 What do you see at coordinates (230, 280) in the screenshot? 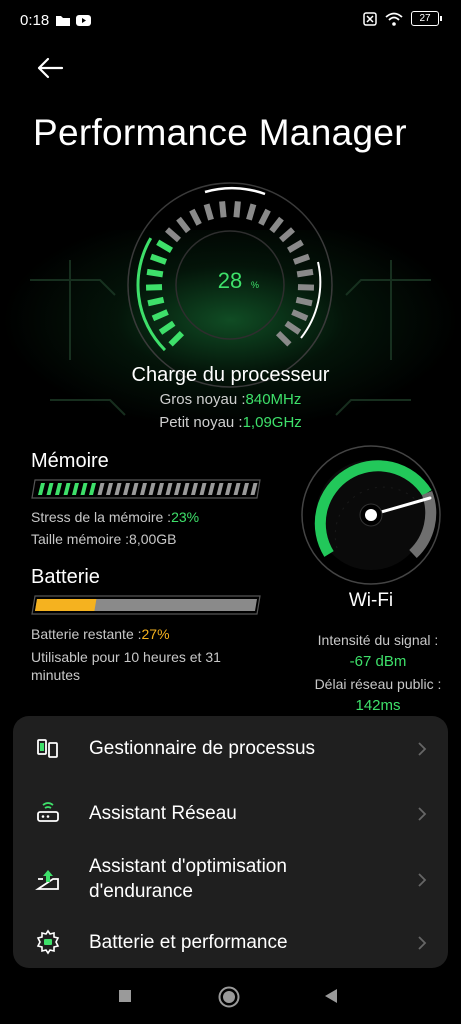
I see `cpu-percent: 28` at bounding box center [230, 280].